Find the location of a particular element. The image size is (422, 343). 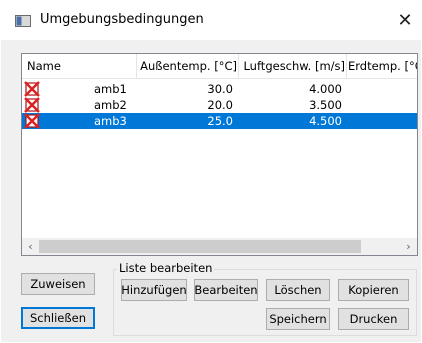

cell-luftgeschw: 4.000 is located at coordinates (325, 89).